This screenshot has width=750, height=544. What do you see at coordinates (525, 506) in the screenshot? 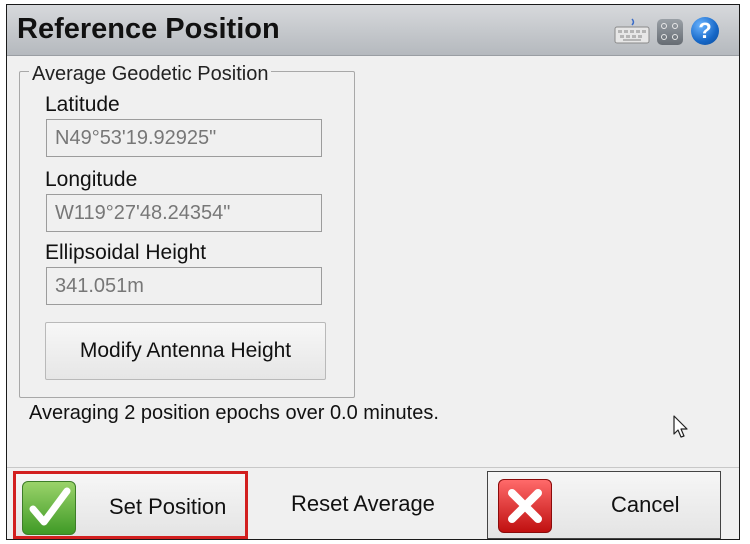
I see `close-x-icon` at bounding box center [525, 506].